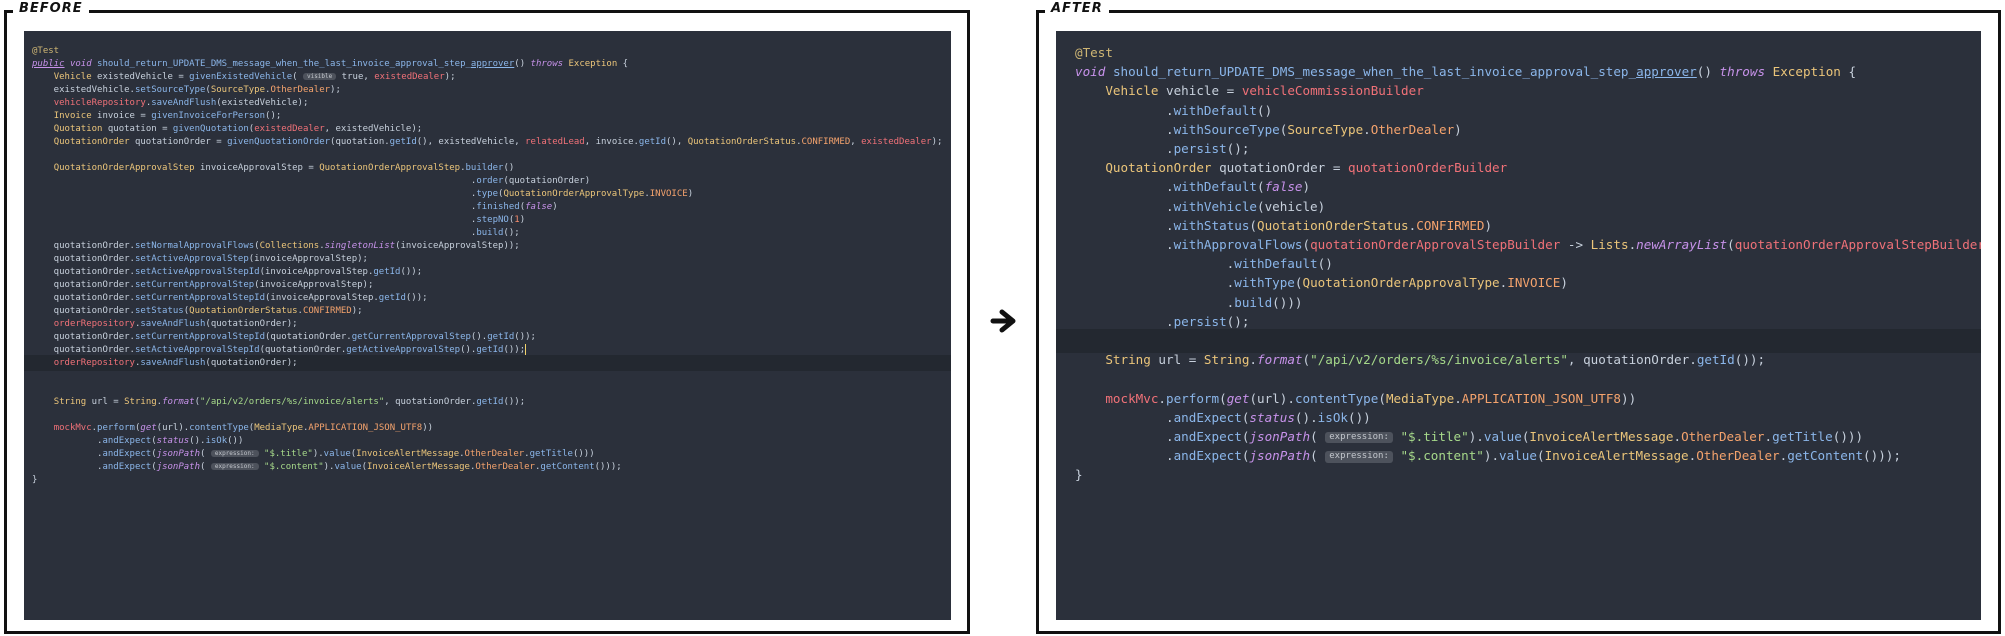 The height and width of the screenshot is (636, 2005). I want to click on code-token: status, so click(173, 441).